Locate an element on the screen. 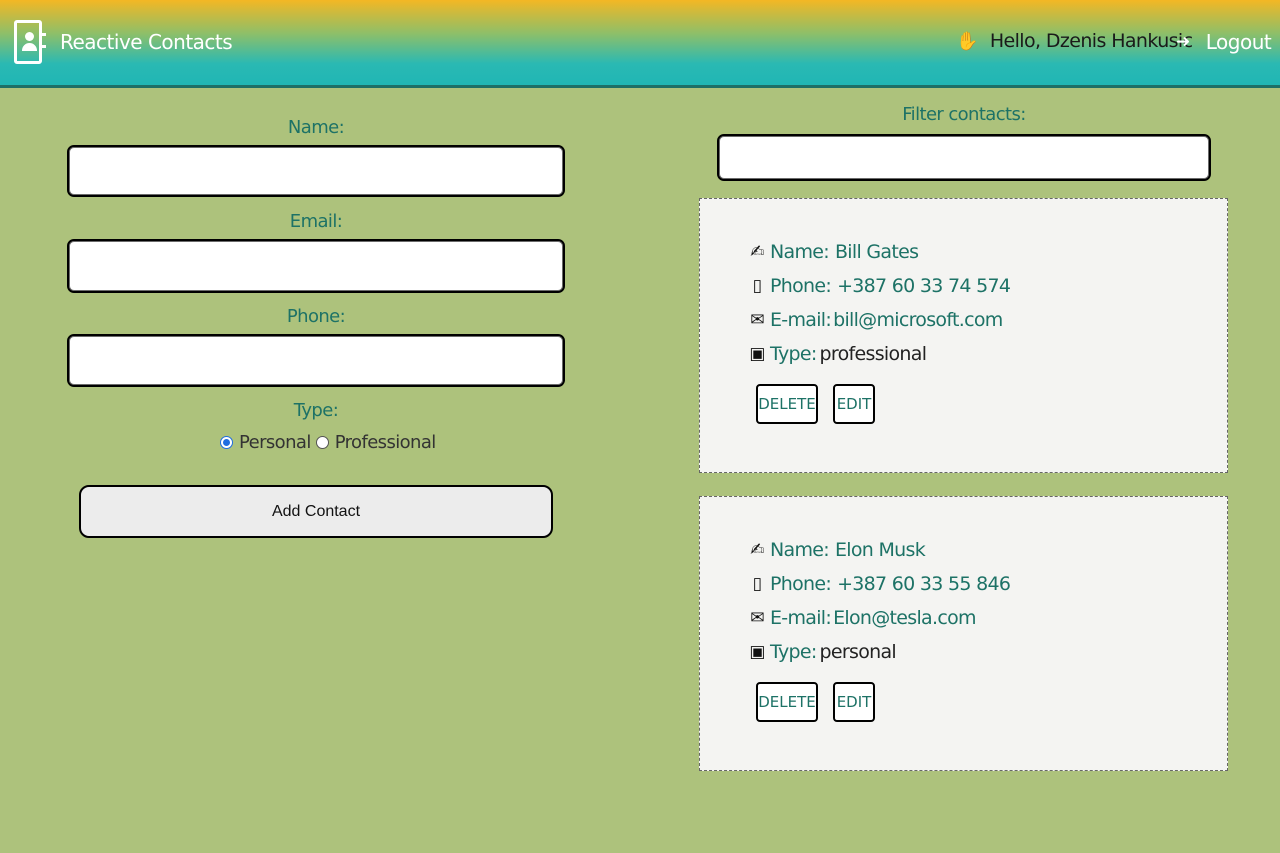 Image resolution: width=1280 pixels, height=853 pixels. logout-link: ➜ Logout is located at coordinates (1224, 42).